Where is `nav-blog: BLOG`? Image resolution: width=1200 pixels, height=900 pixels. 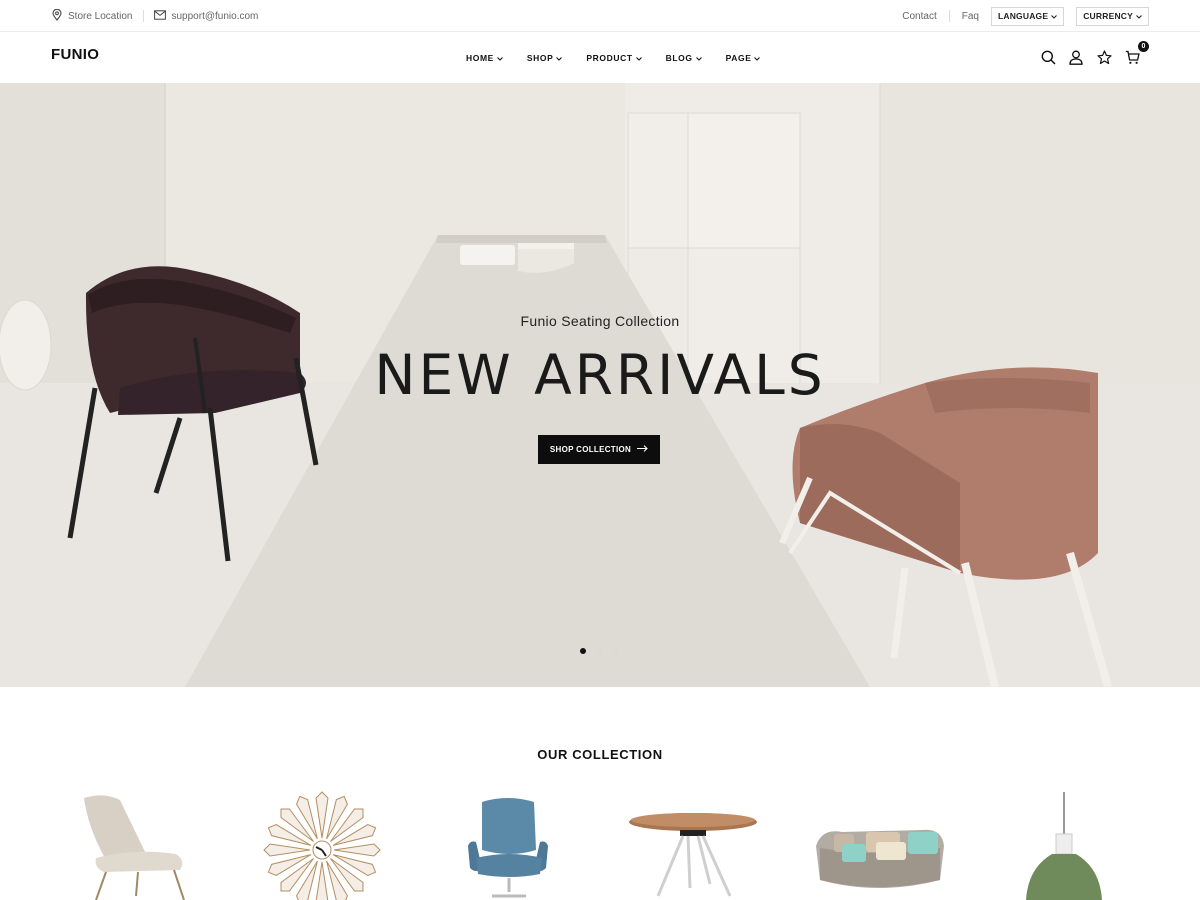
nav-blog: BLOG is located at coordinates (684, 58).